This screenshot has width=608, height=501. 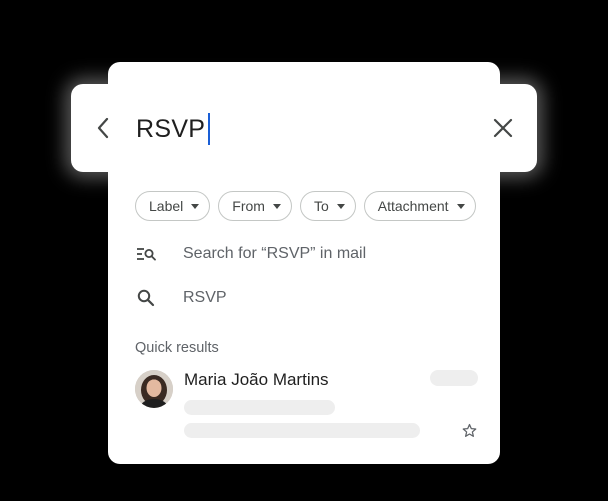 What do you see at coordinates (177, 348) in the screenshot?
I see `quick-results-heading: Quick results` at bounding box center [177, 348].